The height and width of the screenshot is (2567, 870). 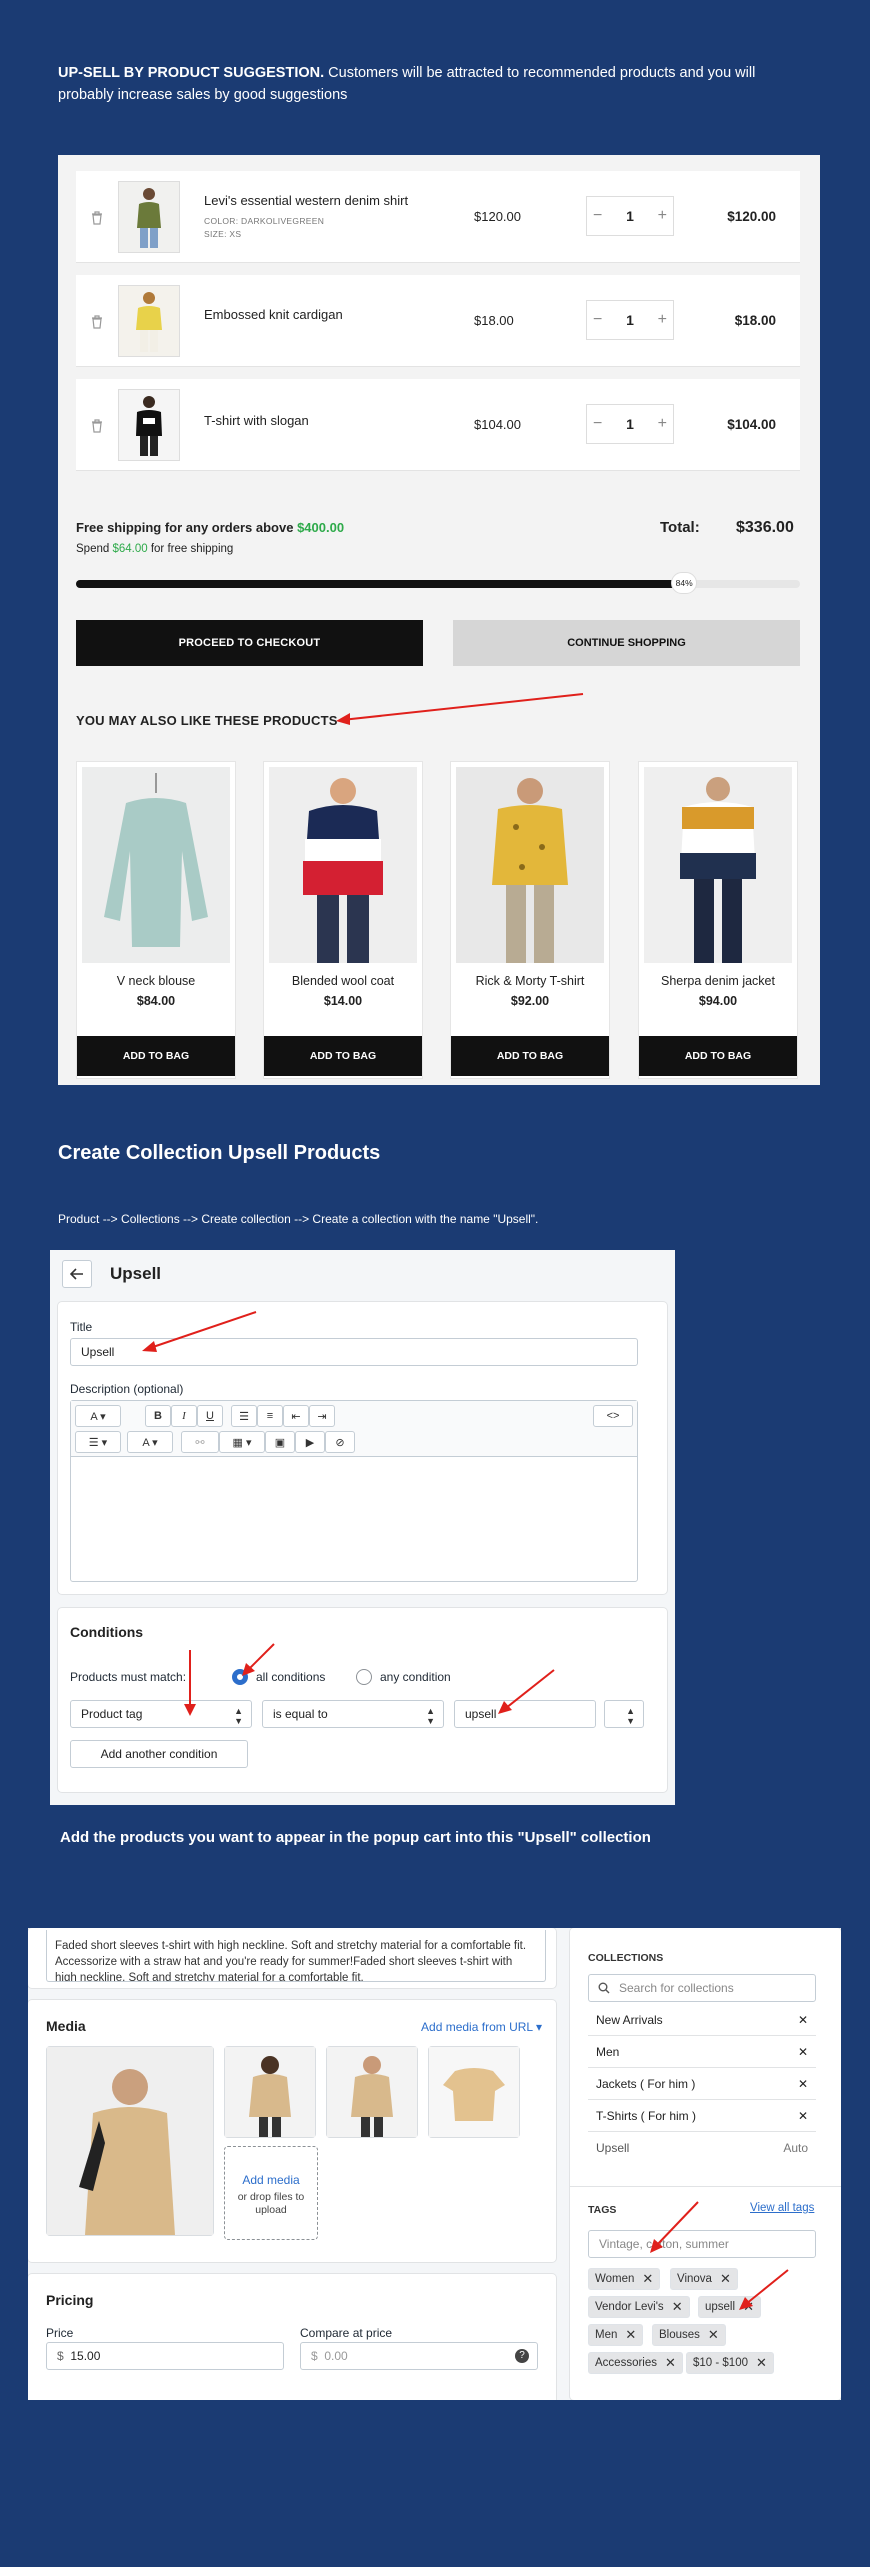 I want to click on cart-item-total: $18.00, so click(x=755, y=320).